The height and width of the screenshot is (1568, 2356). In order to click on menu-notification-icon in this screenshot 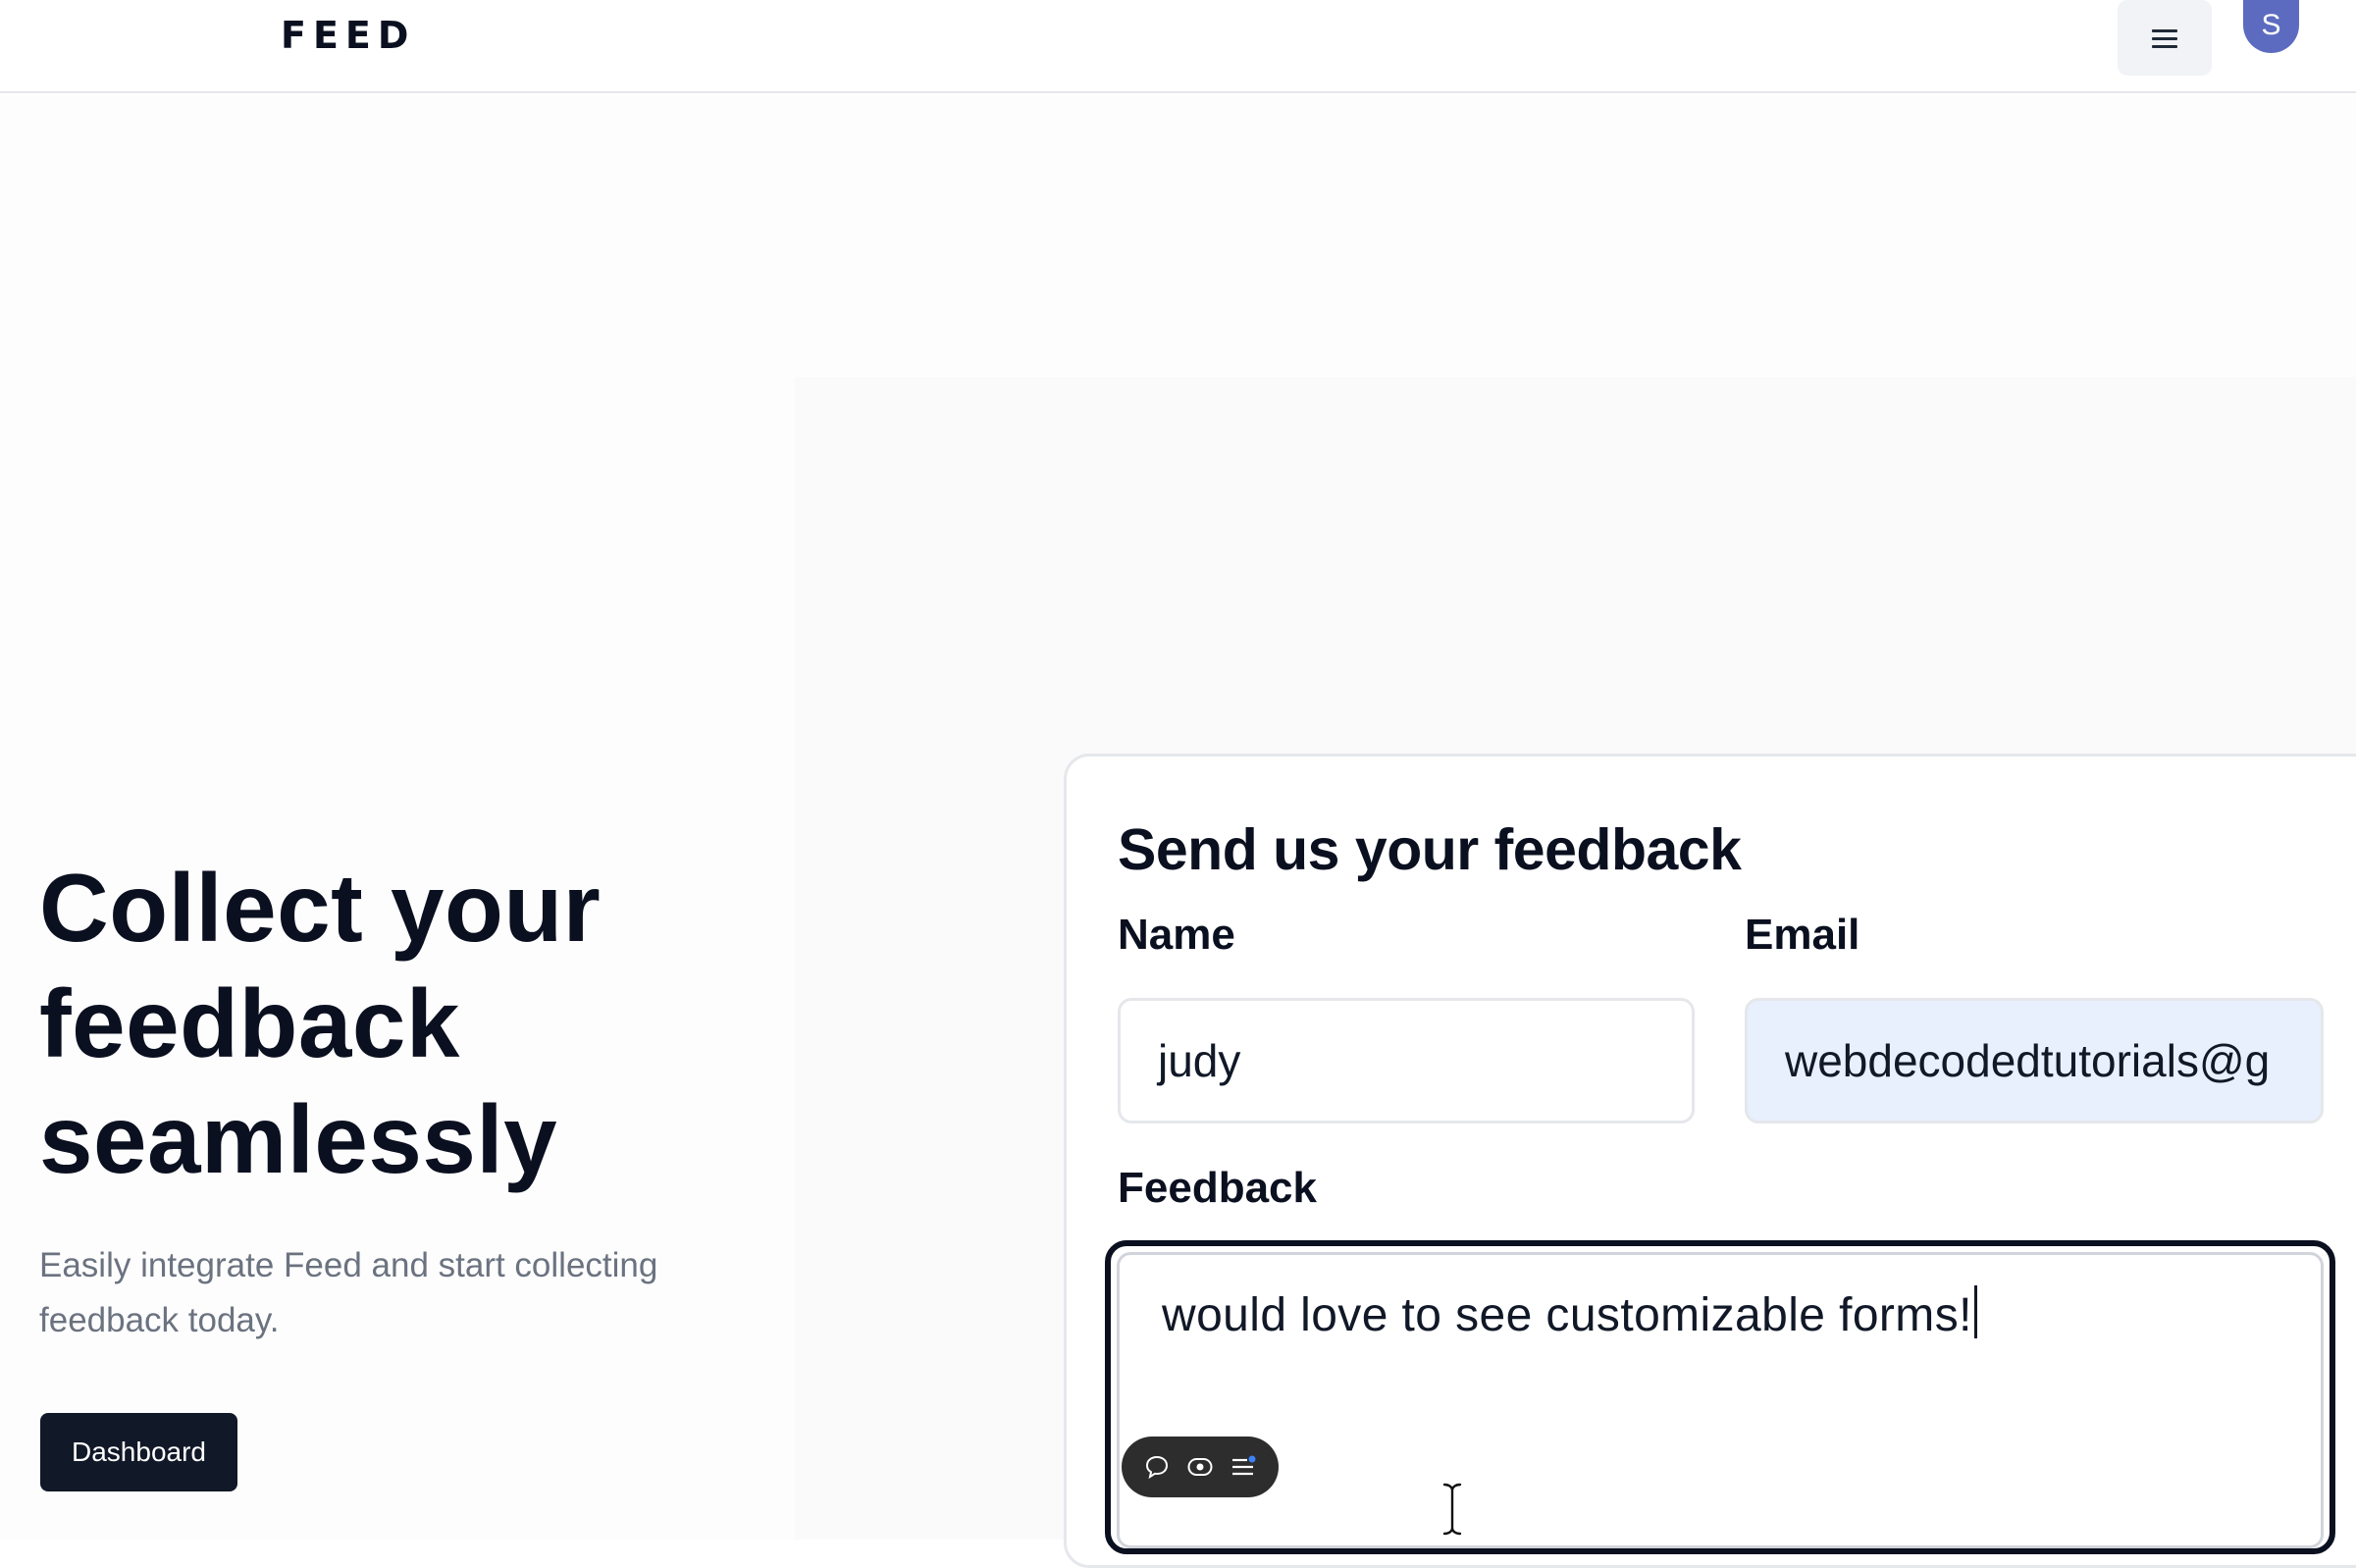, I will do `click(1244, 1467)`.